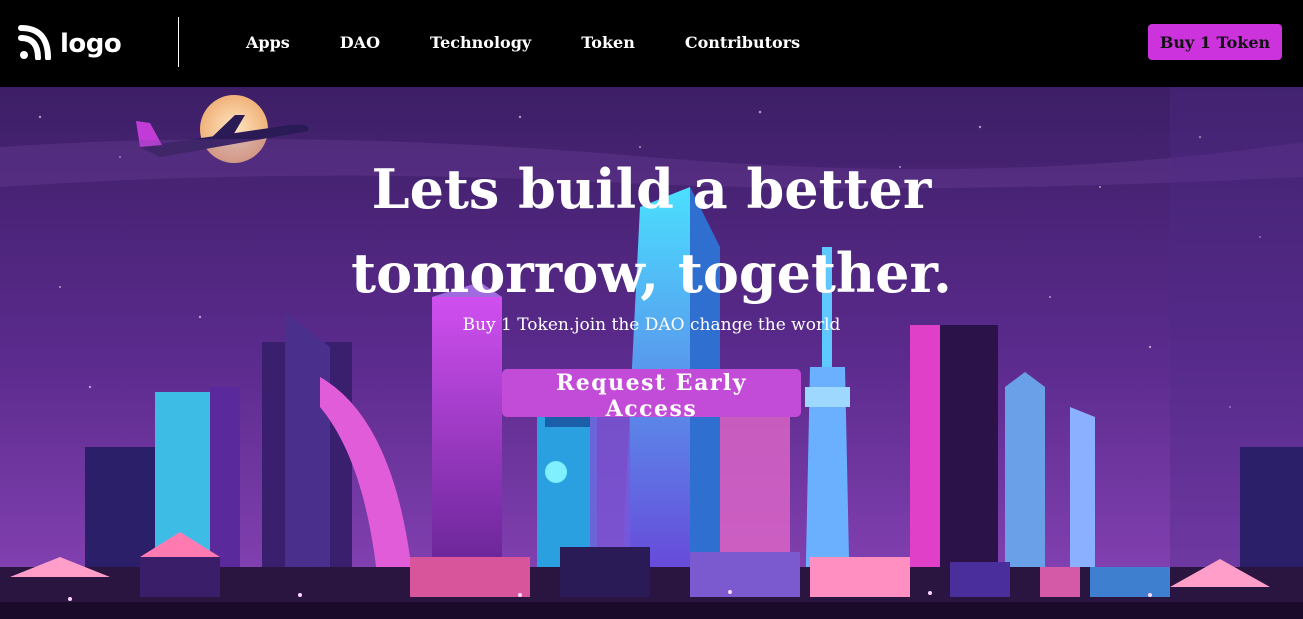  What do you see at coordinates (1215, 42) in the screenshot?
I see `buy-token-button: Buy 1 Token` at bounding box center [1215, 42].